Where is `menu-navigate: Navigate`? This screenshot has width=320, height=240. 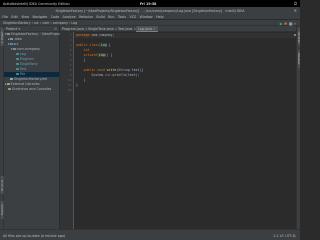
menu-navigate: Navigate is located at coordinates (40, 17).